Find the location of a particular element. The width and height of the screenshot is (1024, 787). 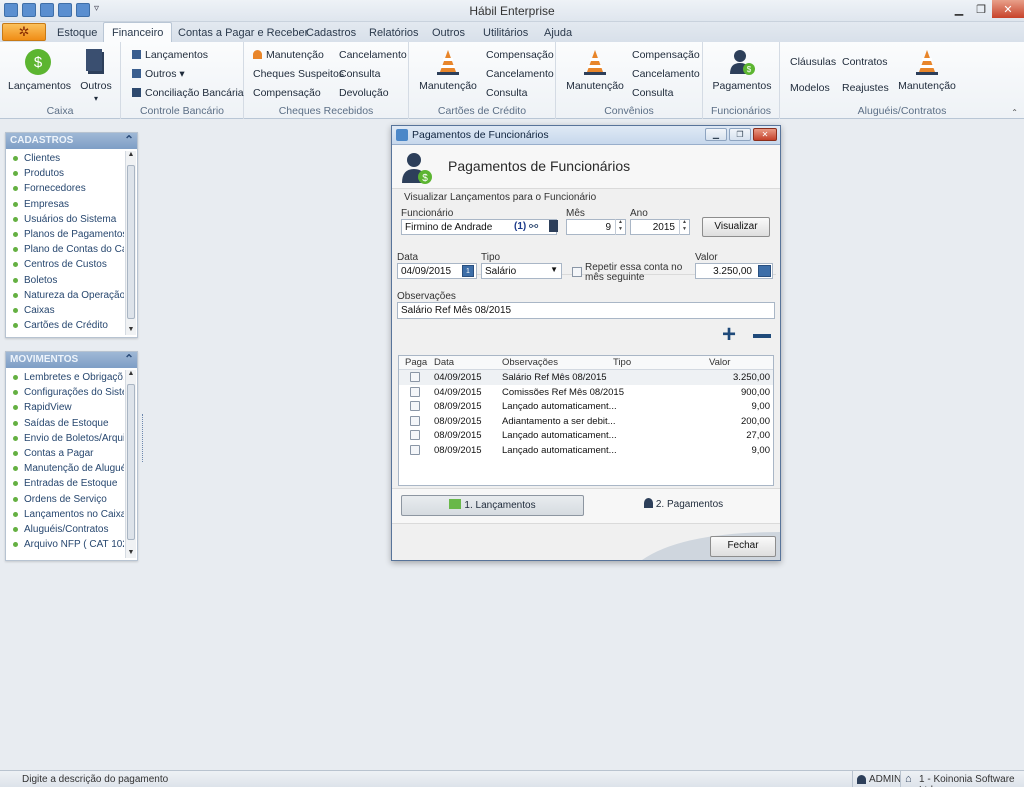

list-item: Entradas de Estoque is located at coordinates (65, 483).